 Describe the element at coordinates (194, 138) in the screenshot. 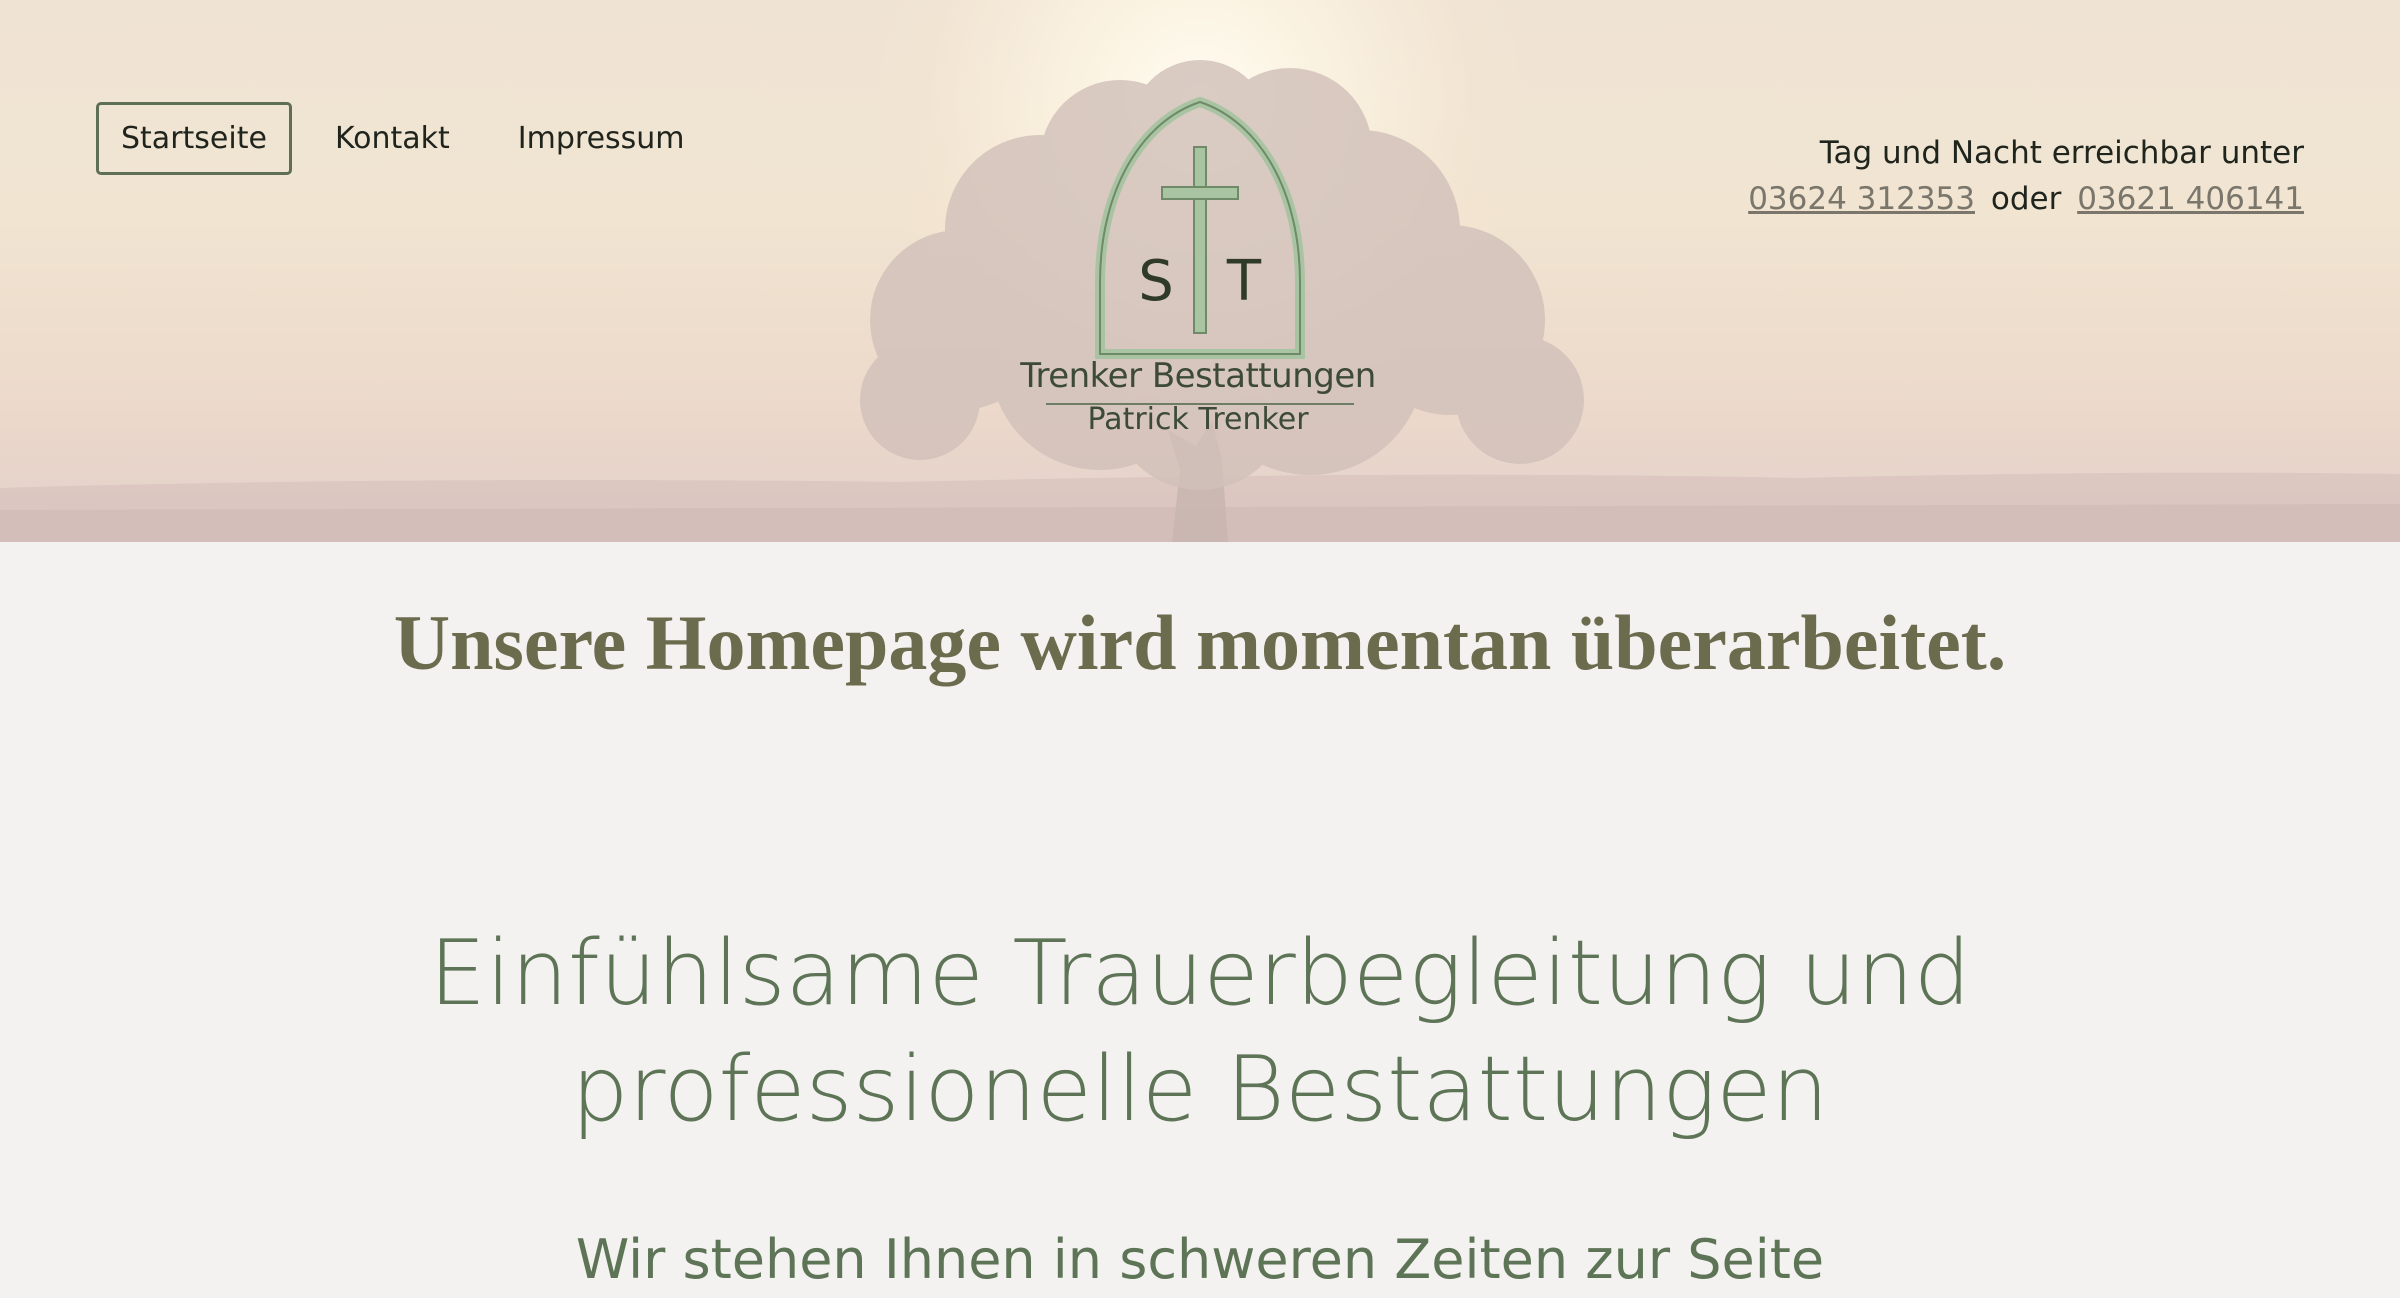

I see `nav-item-startseite: Startseite` at that location.